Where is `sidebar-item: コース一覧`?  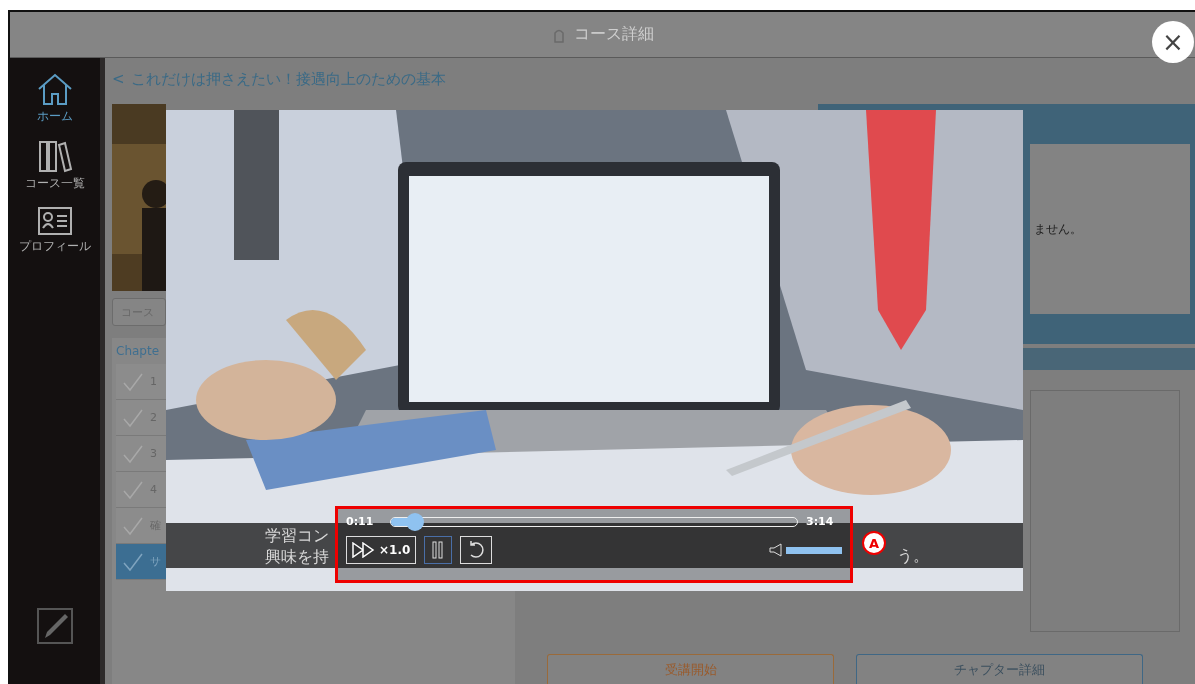
sidebar-item: コース一覧 is located at coordinates (55, 165).